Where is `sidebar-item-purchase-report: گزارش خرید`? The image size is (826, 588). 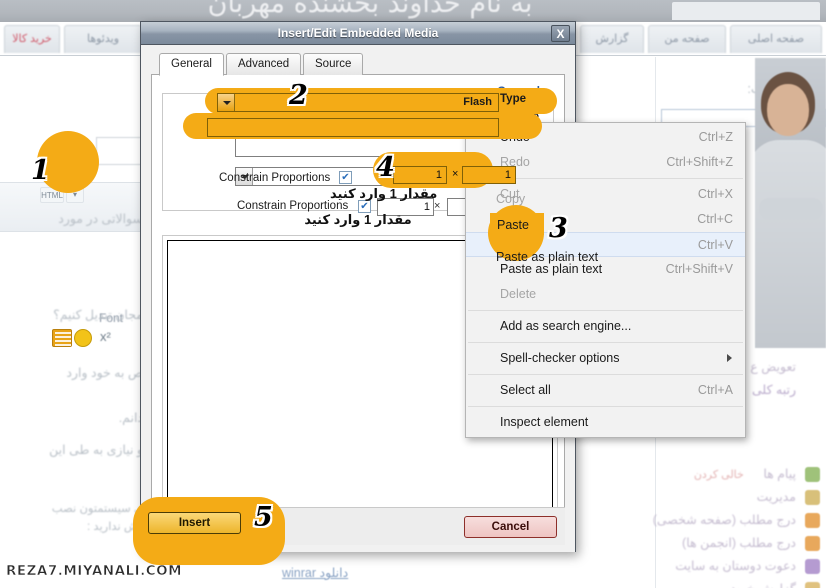
sidebar-item-purchase-report: گزارش خرید is located at coordinates (763, 584).